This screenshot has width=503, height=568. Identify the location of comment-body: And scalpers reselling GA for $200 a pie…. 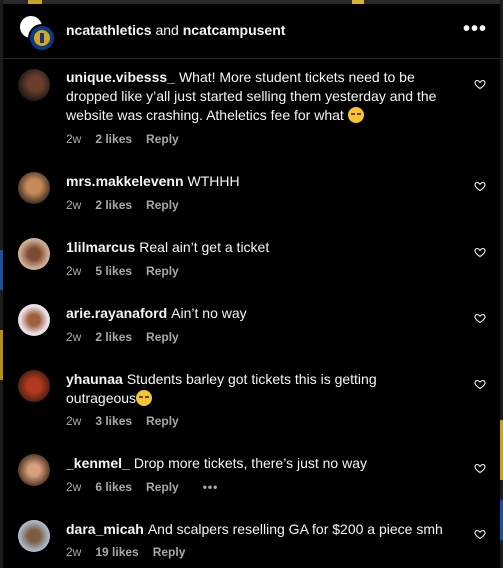
(295, 529).